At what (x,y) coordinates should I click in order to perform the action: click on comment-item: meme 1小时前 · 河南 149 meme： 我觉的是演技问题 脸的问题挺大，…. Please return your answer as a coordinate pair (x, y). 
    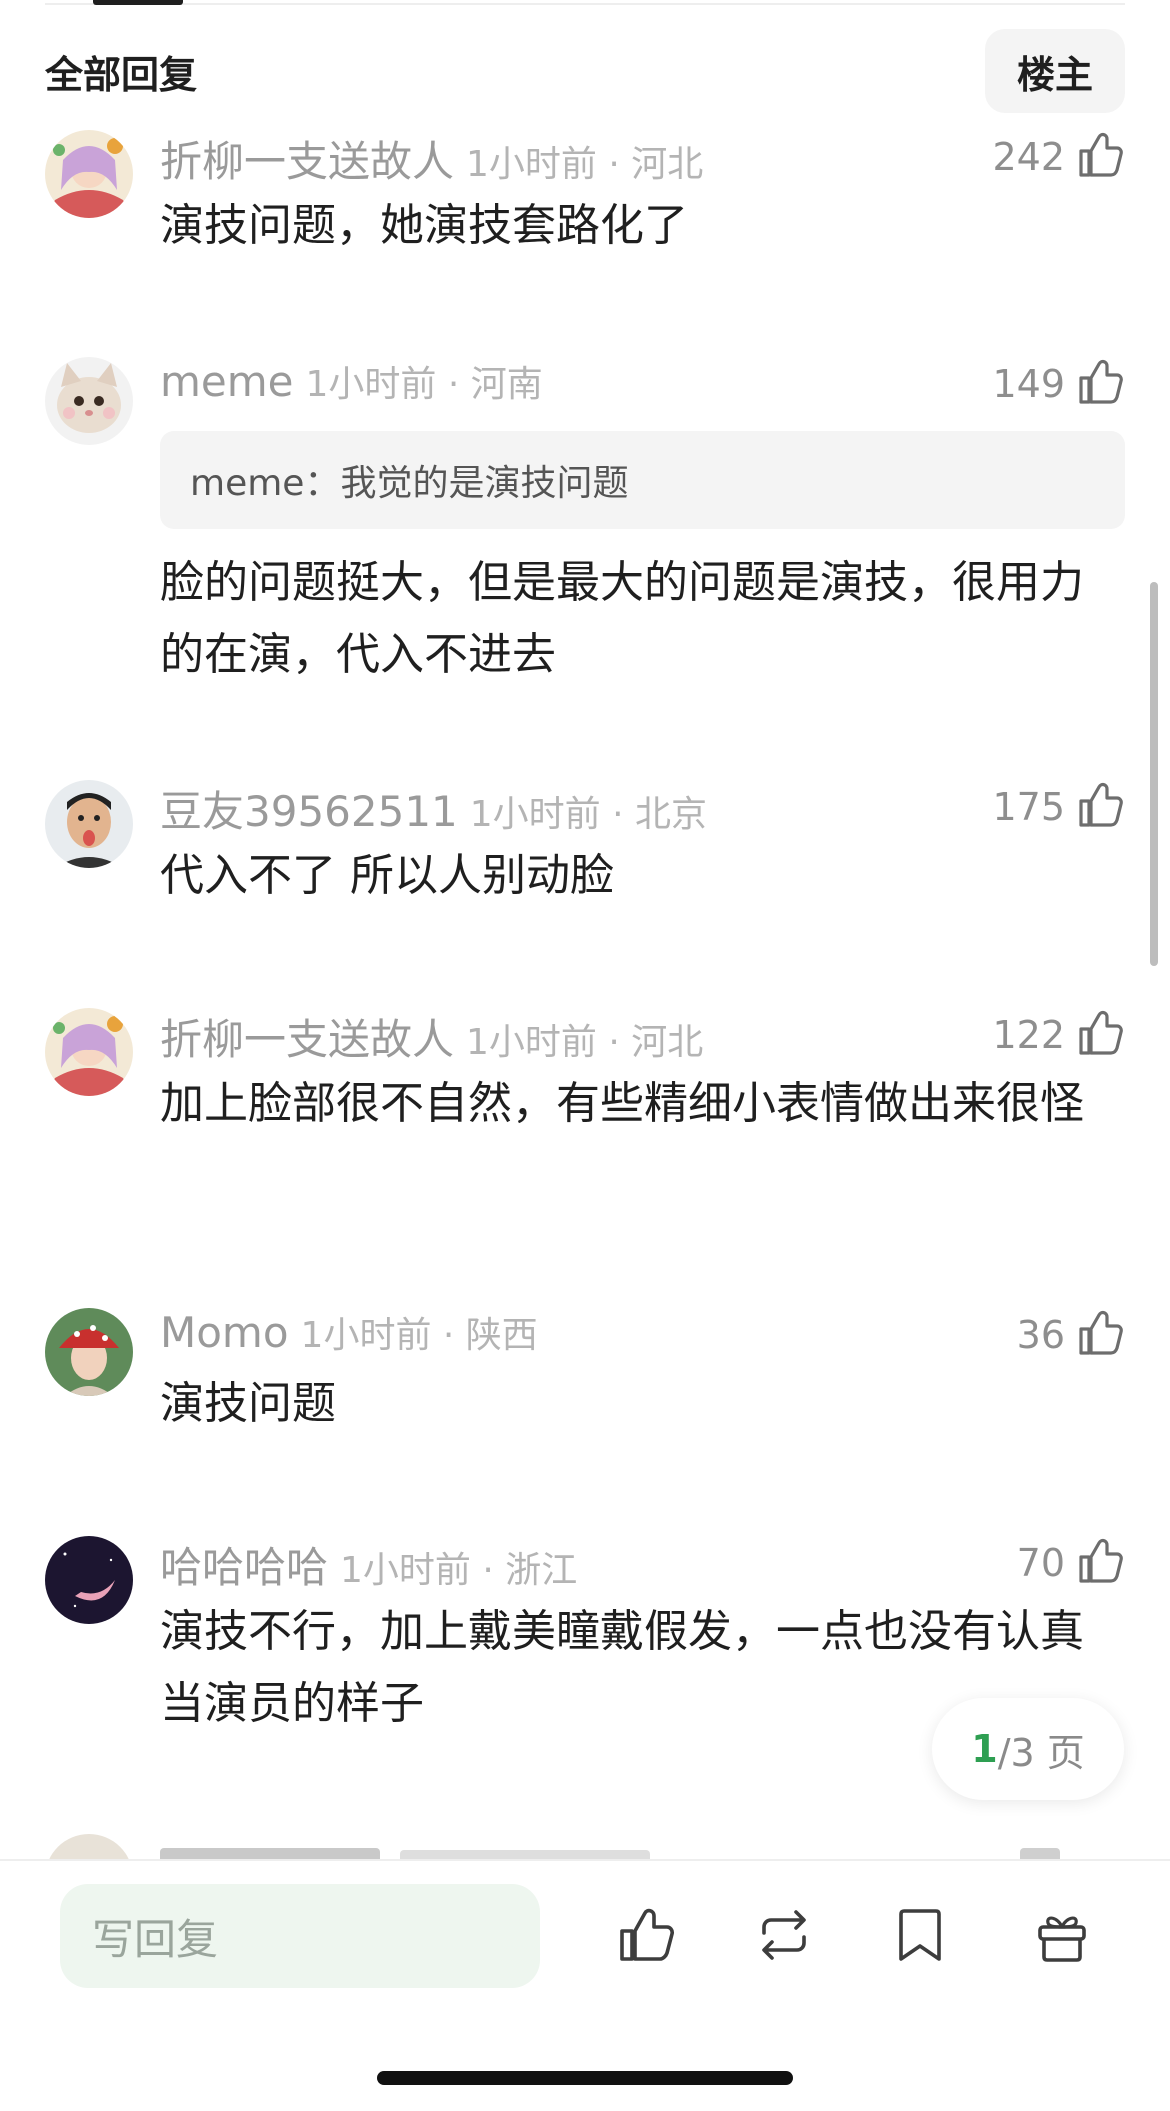
    Looking at the image, I should click on (585, 525).